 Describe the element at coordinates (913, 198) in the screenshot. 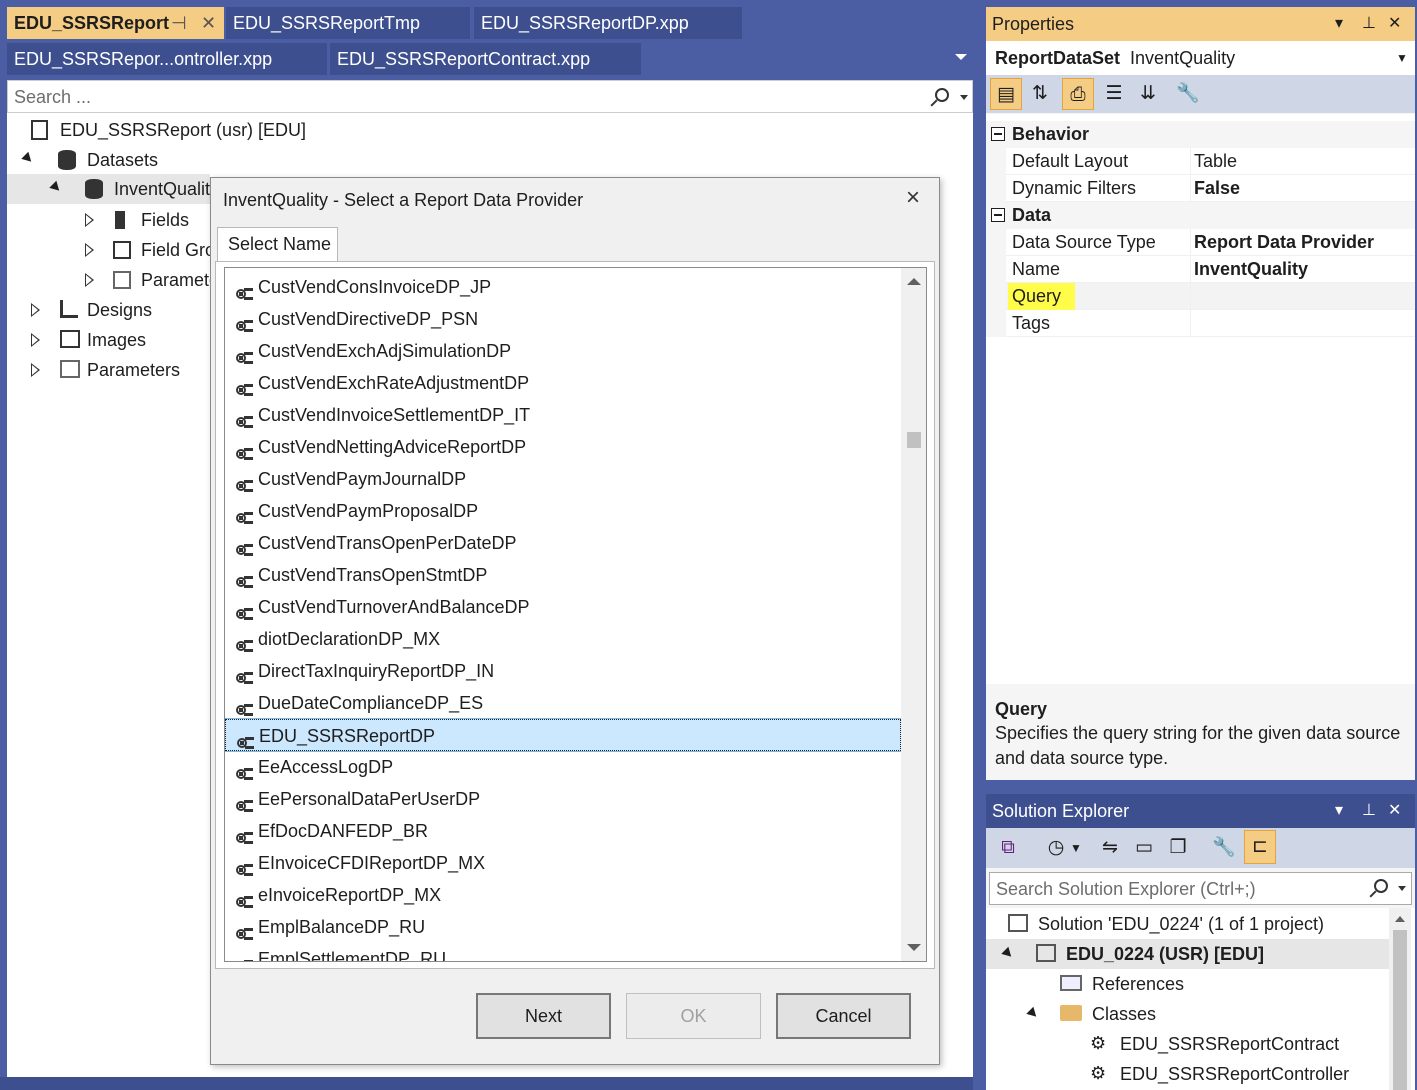

I see `close-icon: ×` at that location.